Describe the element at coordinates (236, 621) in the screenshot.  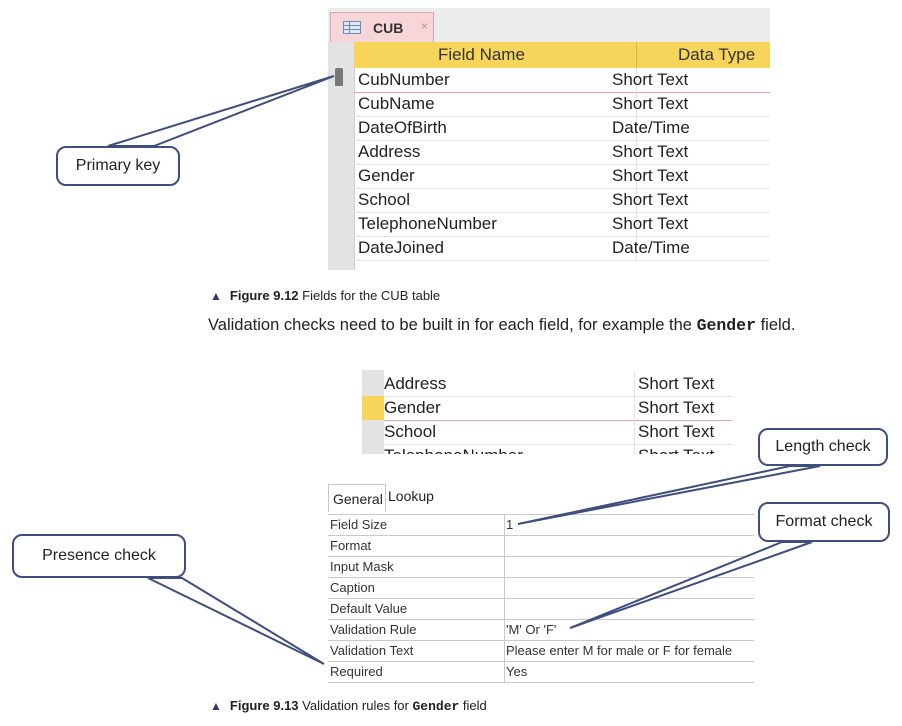
I see `presence-check-pointer` at that location.